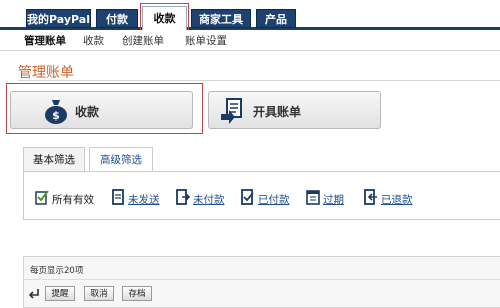 The image size is (500, 308). Describe the element at coordinates (104, 108) in the screenshot. I see `highlight-frame-collect` at that location.